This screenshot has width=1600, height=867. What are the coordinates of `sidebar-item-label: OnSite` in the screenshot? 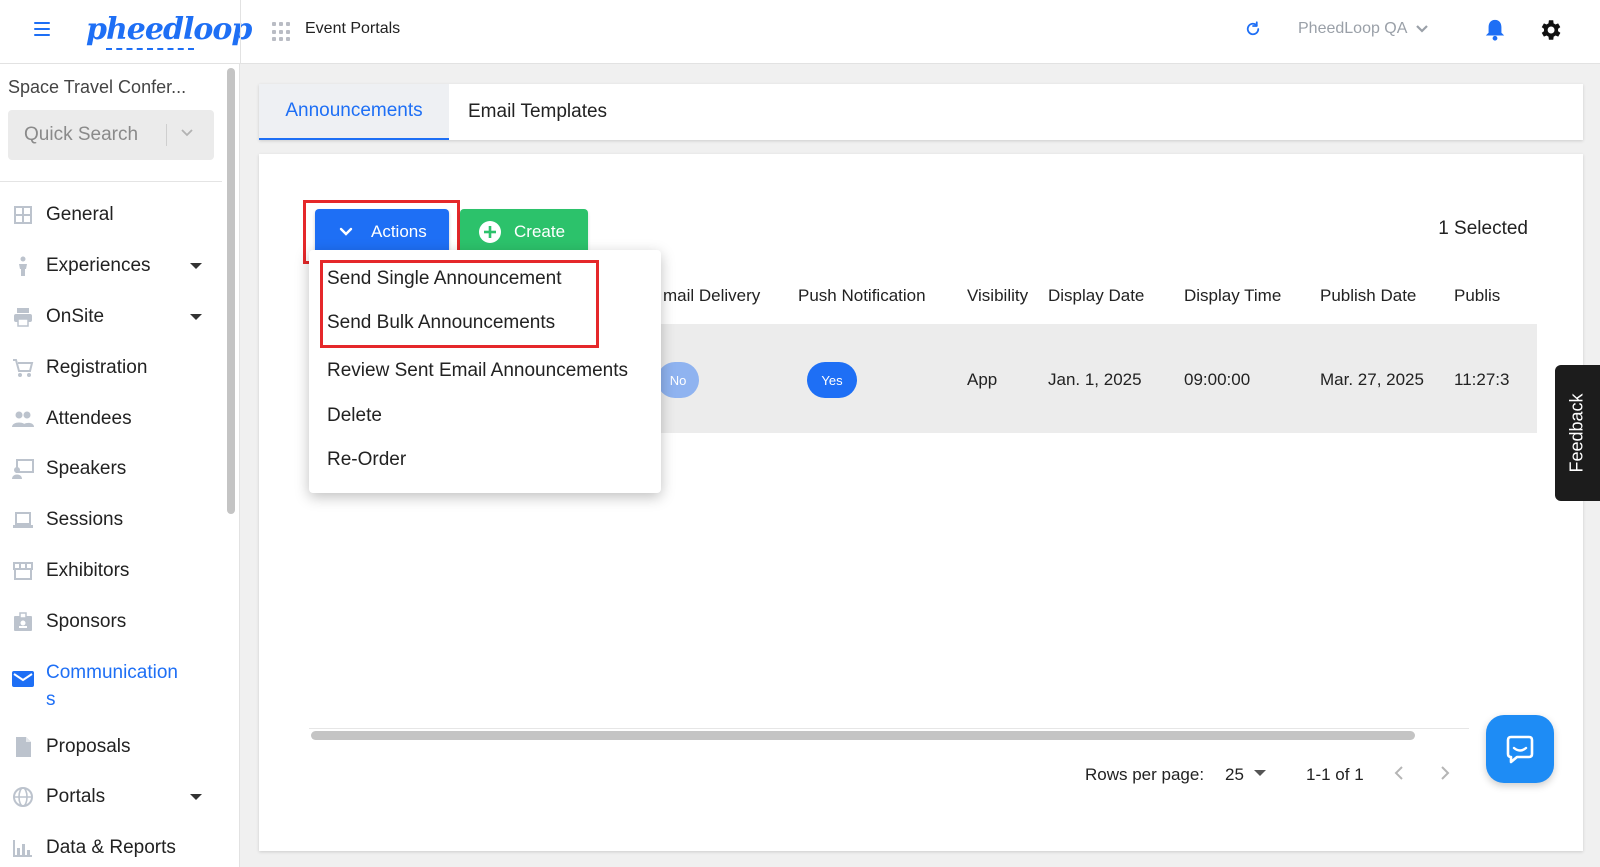 It's located at (75, 316).